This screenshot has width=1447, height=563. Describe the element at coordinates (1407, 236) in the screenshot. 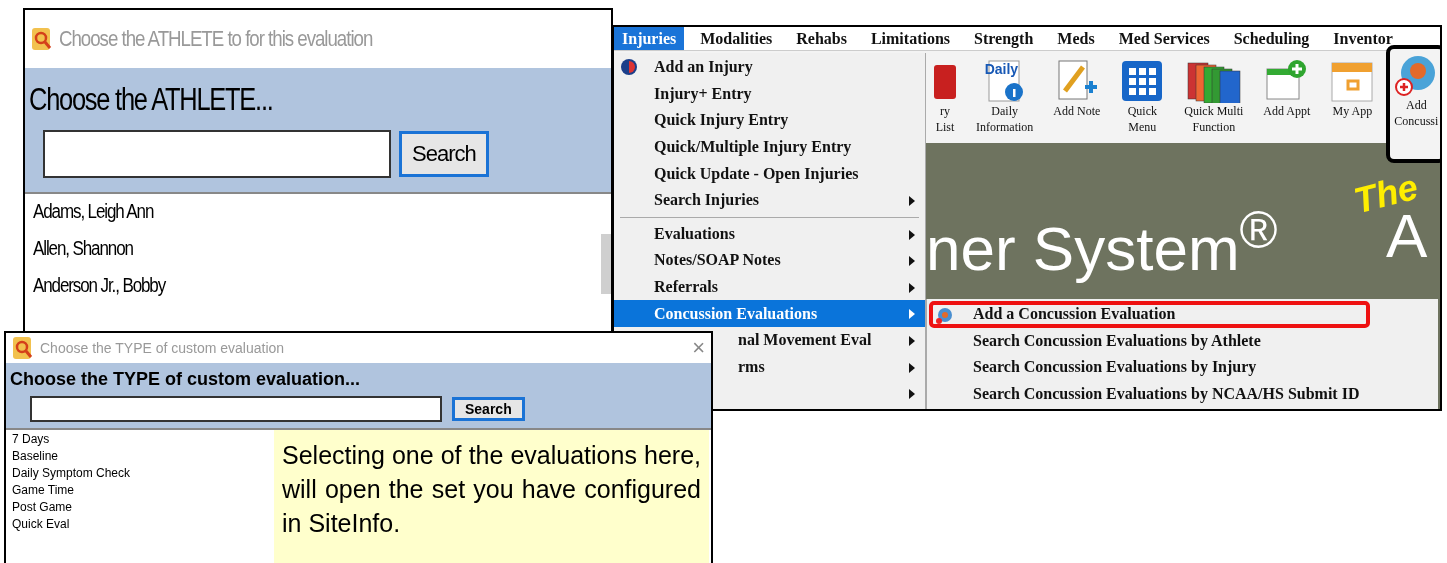

I see `banner-letter: A` at that location.